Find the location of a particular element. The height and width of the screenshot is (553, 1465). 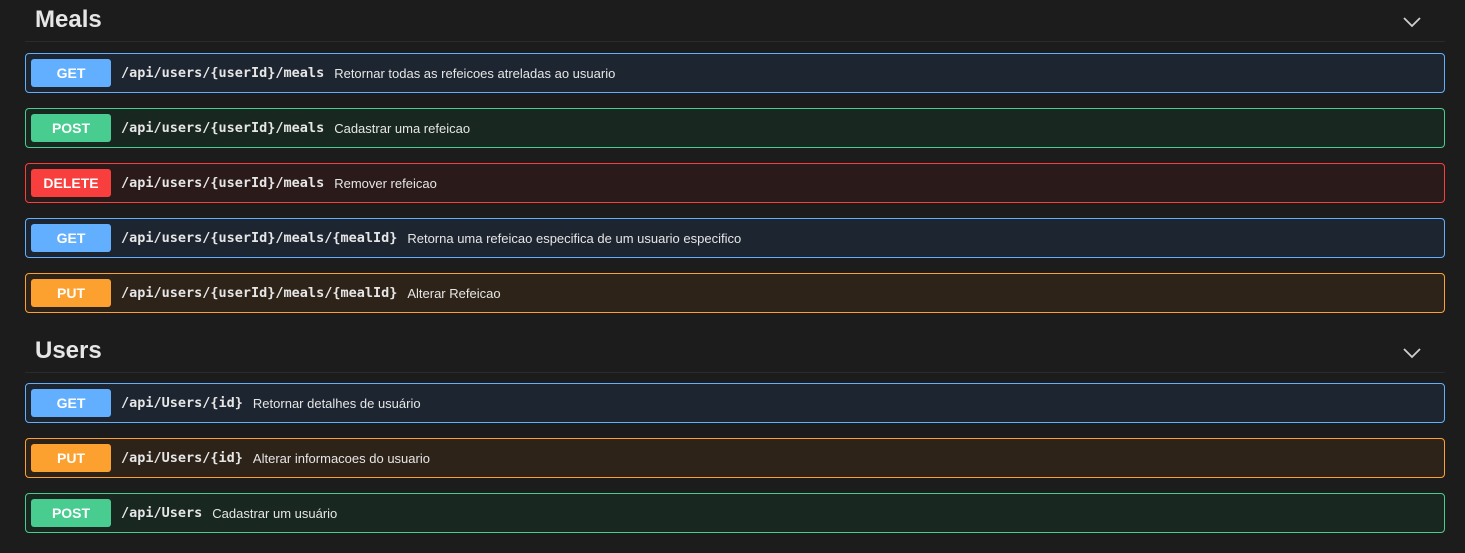

section-meals: Meals is located at coordinates (735, 22).